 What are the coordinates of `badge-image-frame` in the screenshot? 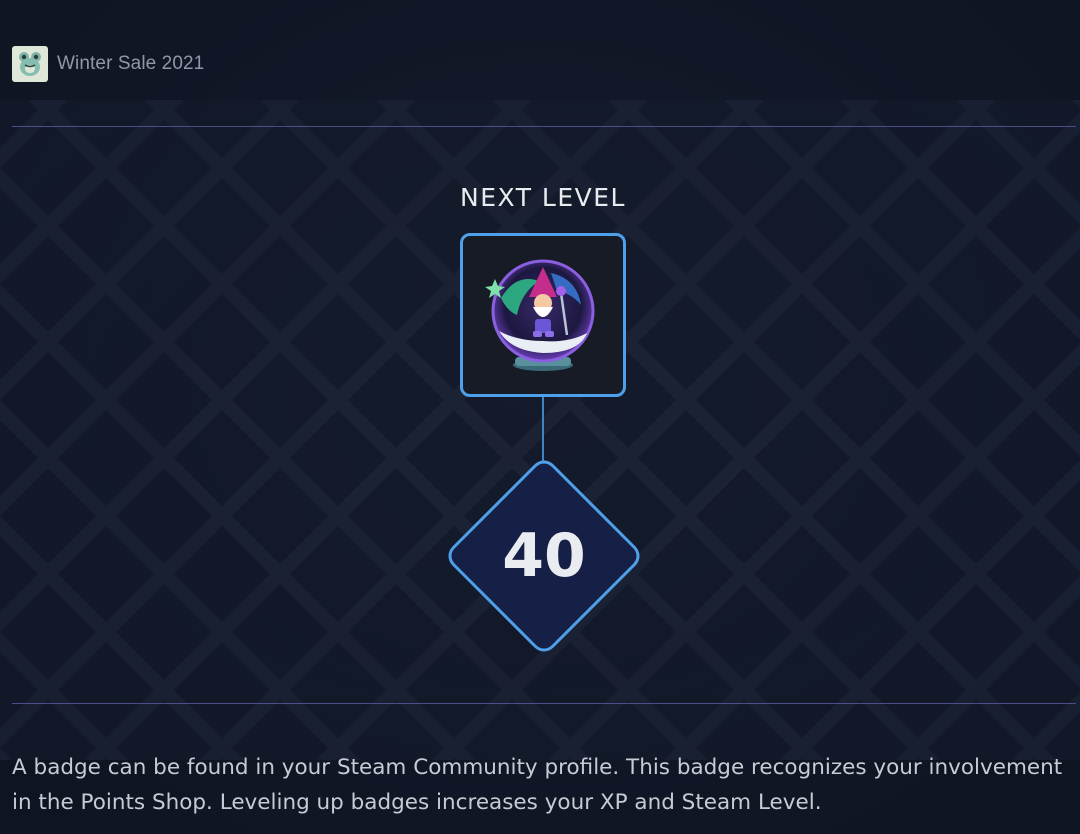 It's located at (543, 315).